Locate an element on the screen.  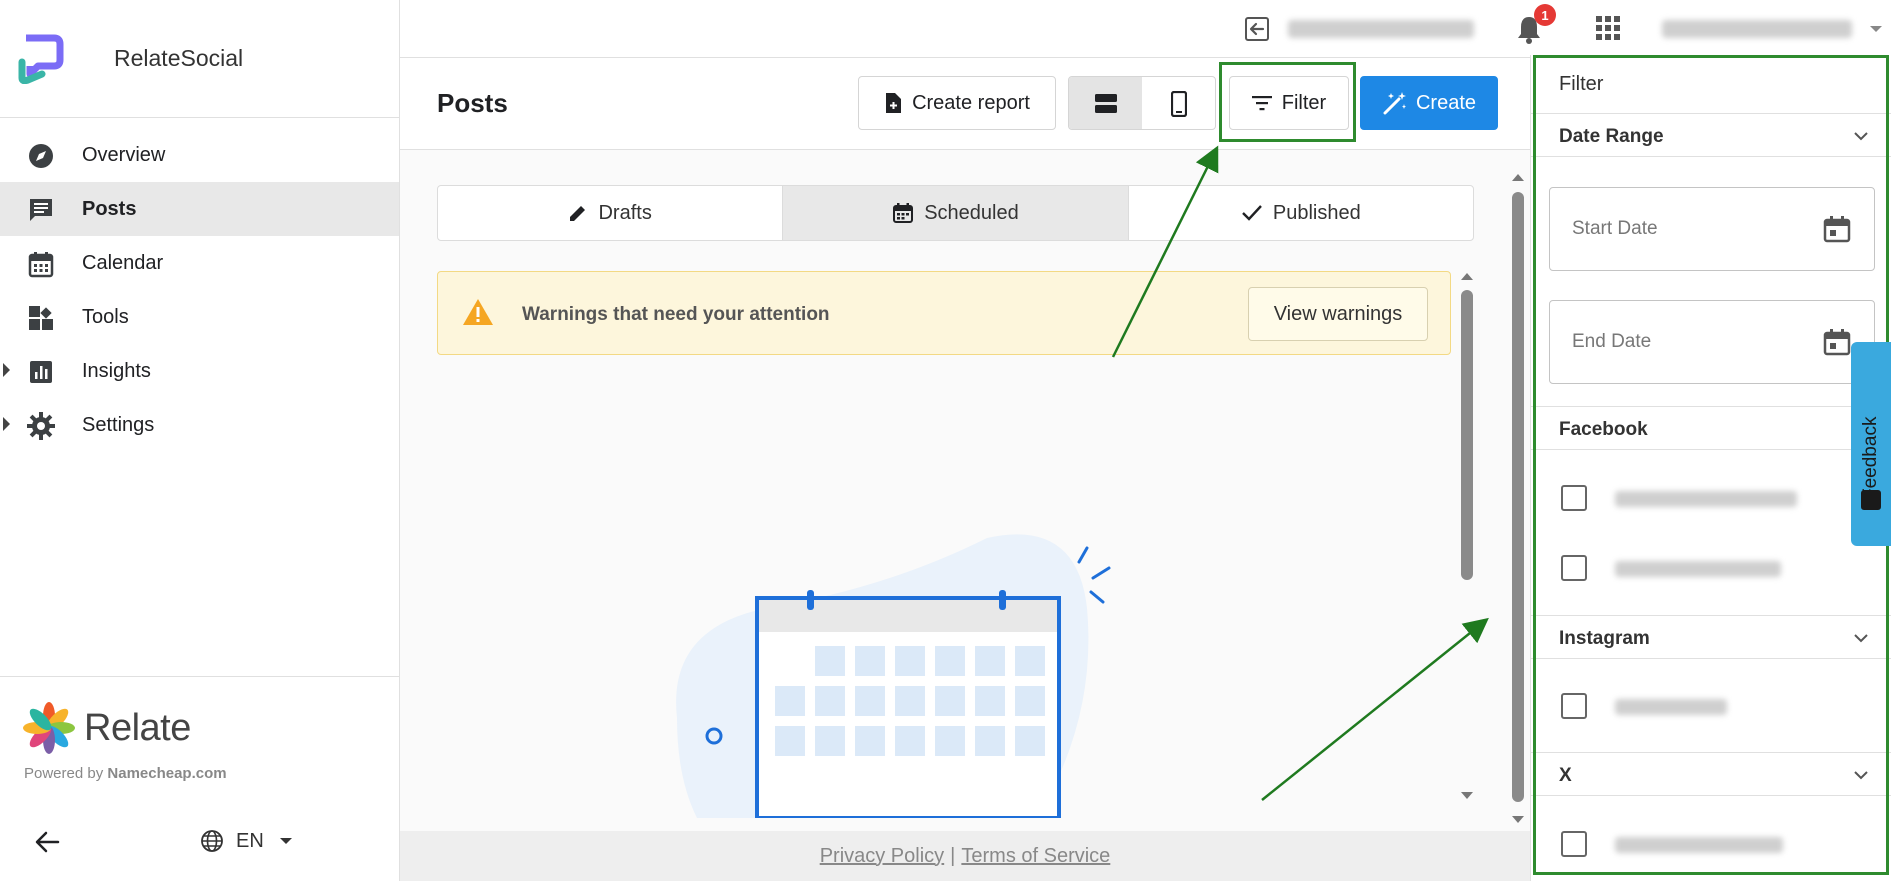
tab-published: Published is located at coordinates (1301, 213).